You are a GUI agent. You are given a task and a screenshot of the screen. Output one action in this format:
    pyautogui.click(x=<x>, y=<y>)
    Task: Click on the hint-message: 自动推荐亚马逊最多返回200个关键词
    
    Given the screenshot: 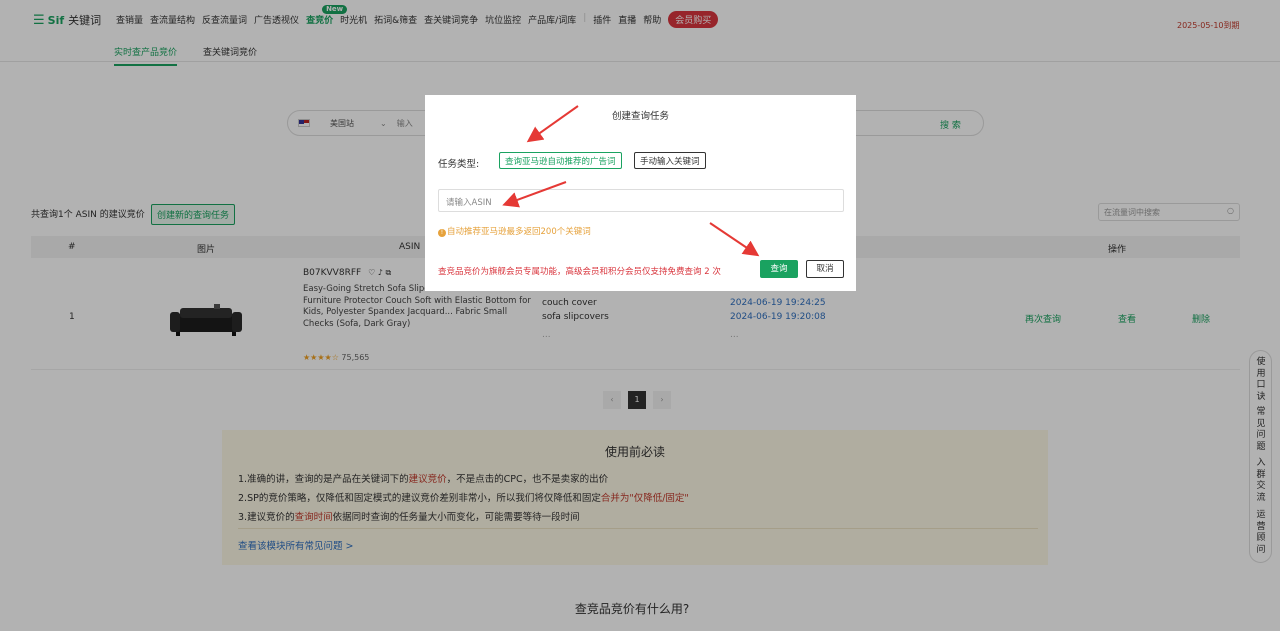 What is the action you would take?
    pyautogui.click(x=519, y=232)
    